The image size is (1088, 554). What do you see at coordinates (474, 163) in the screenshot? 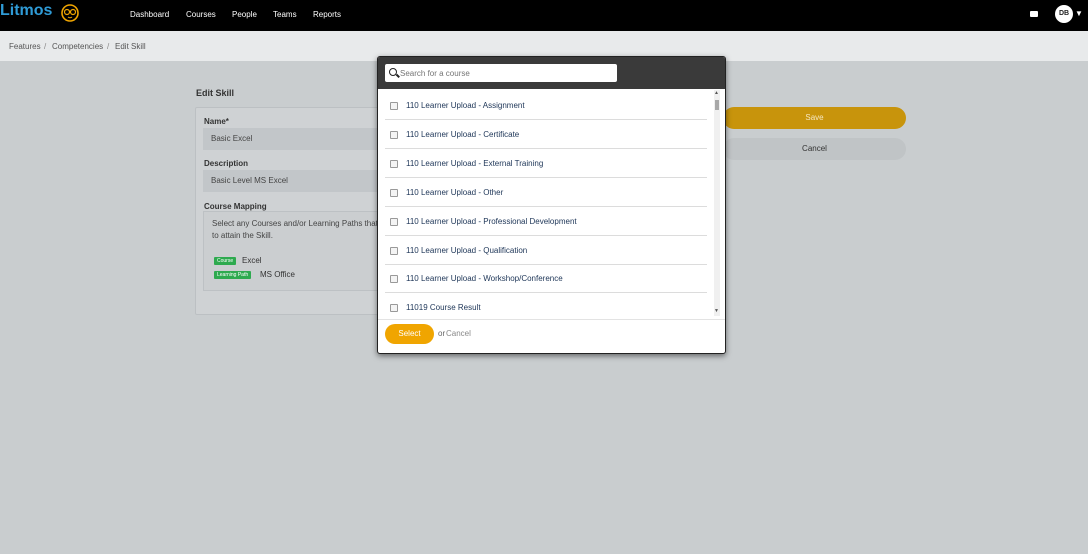
I see `course-label: 110 Learner Upload - External Training` at bounding box center [474, 163].